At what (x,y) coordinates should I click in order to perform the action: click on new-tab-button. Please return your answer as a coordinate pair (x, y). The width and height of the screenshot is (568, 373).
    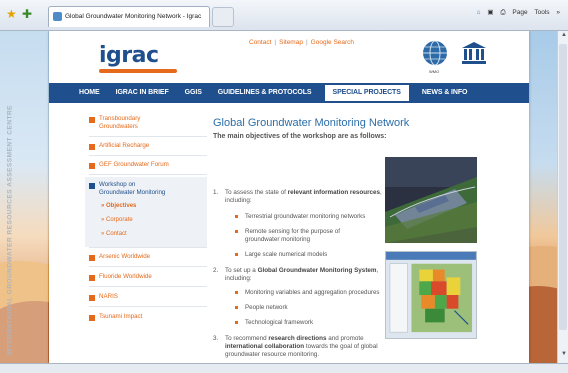
    Looking at the image, I should click on (223, 17).